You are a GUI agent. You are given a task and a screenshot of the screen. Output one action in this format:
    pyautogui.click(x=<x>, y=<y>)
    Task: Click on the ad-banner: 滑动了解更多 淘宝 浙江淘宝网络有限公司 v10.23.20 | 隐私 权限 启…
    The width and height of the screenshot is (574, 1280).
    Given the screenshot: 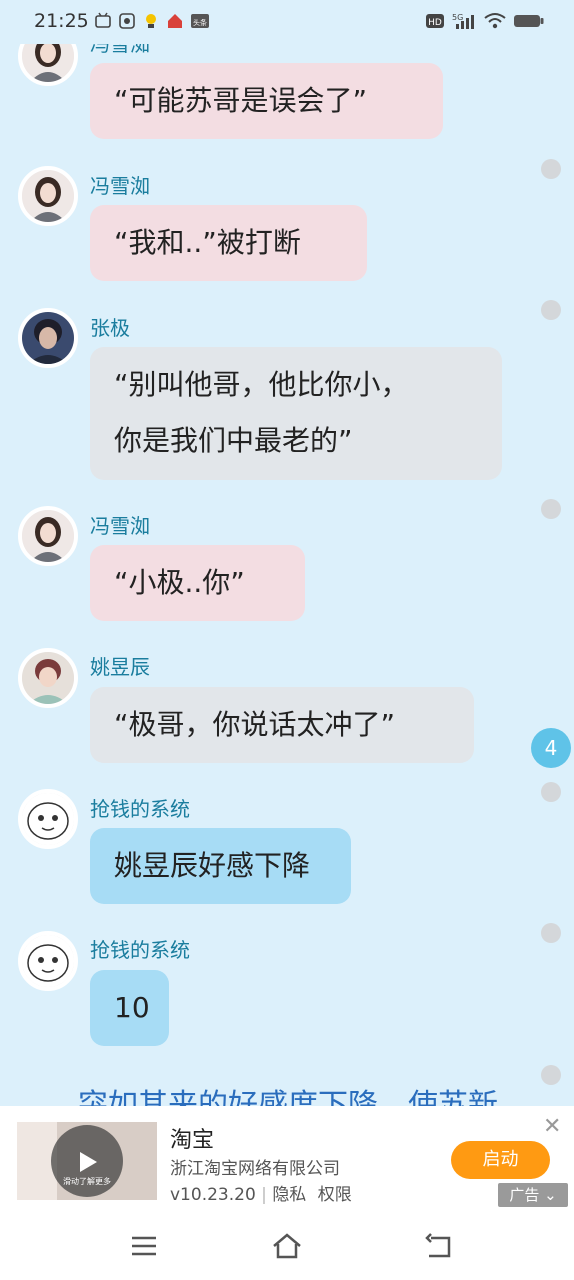 What is the action you would take?
    pyautogui.click(x=287, y=1159)
    